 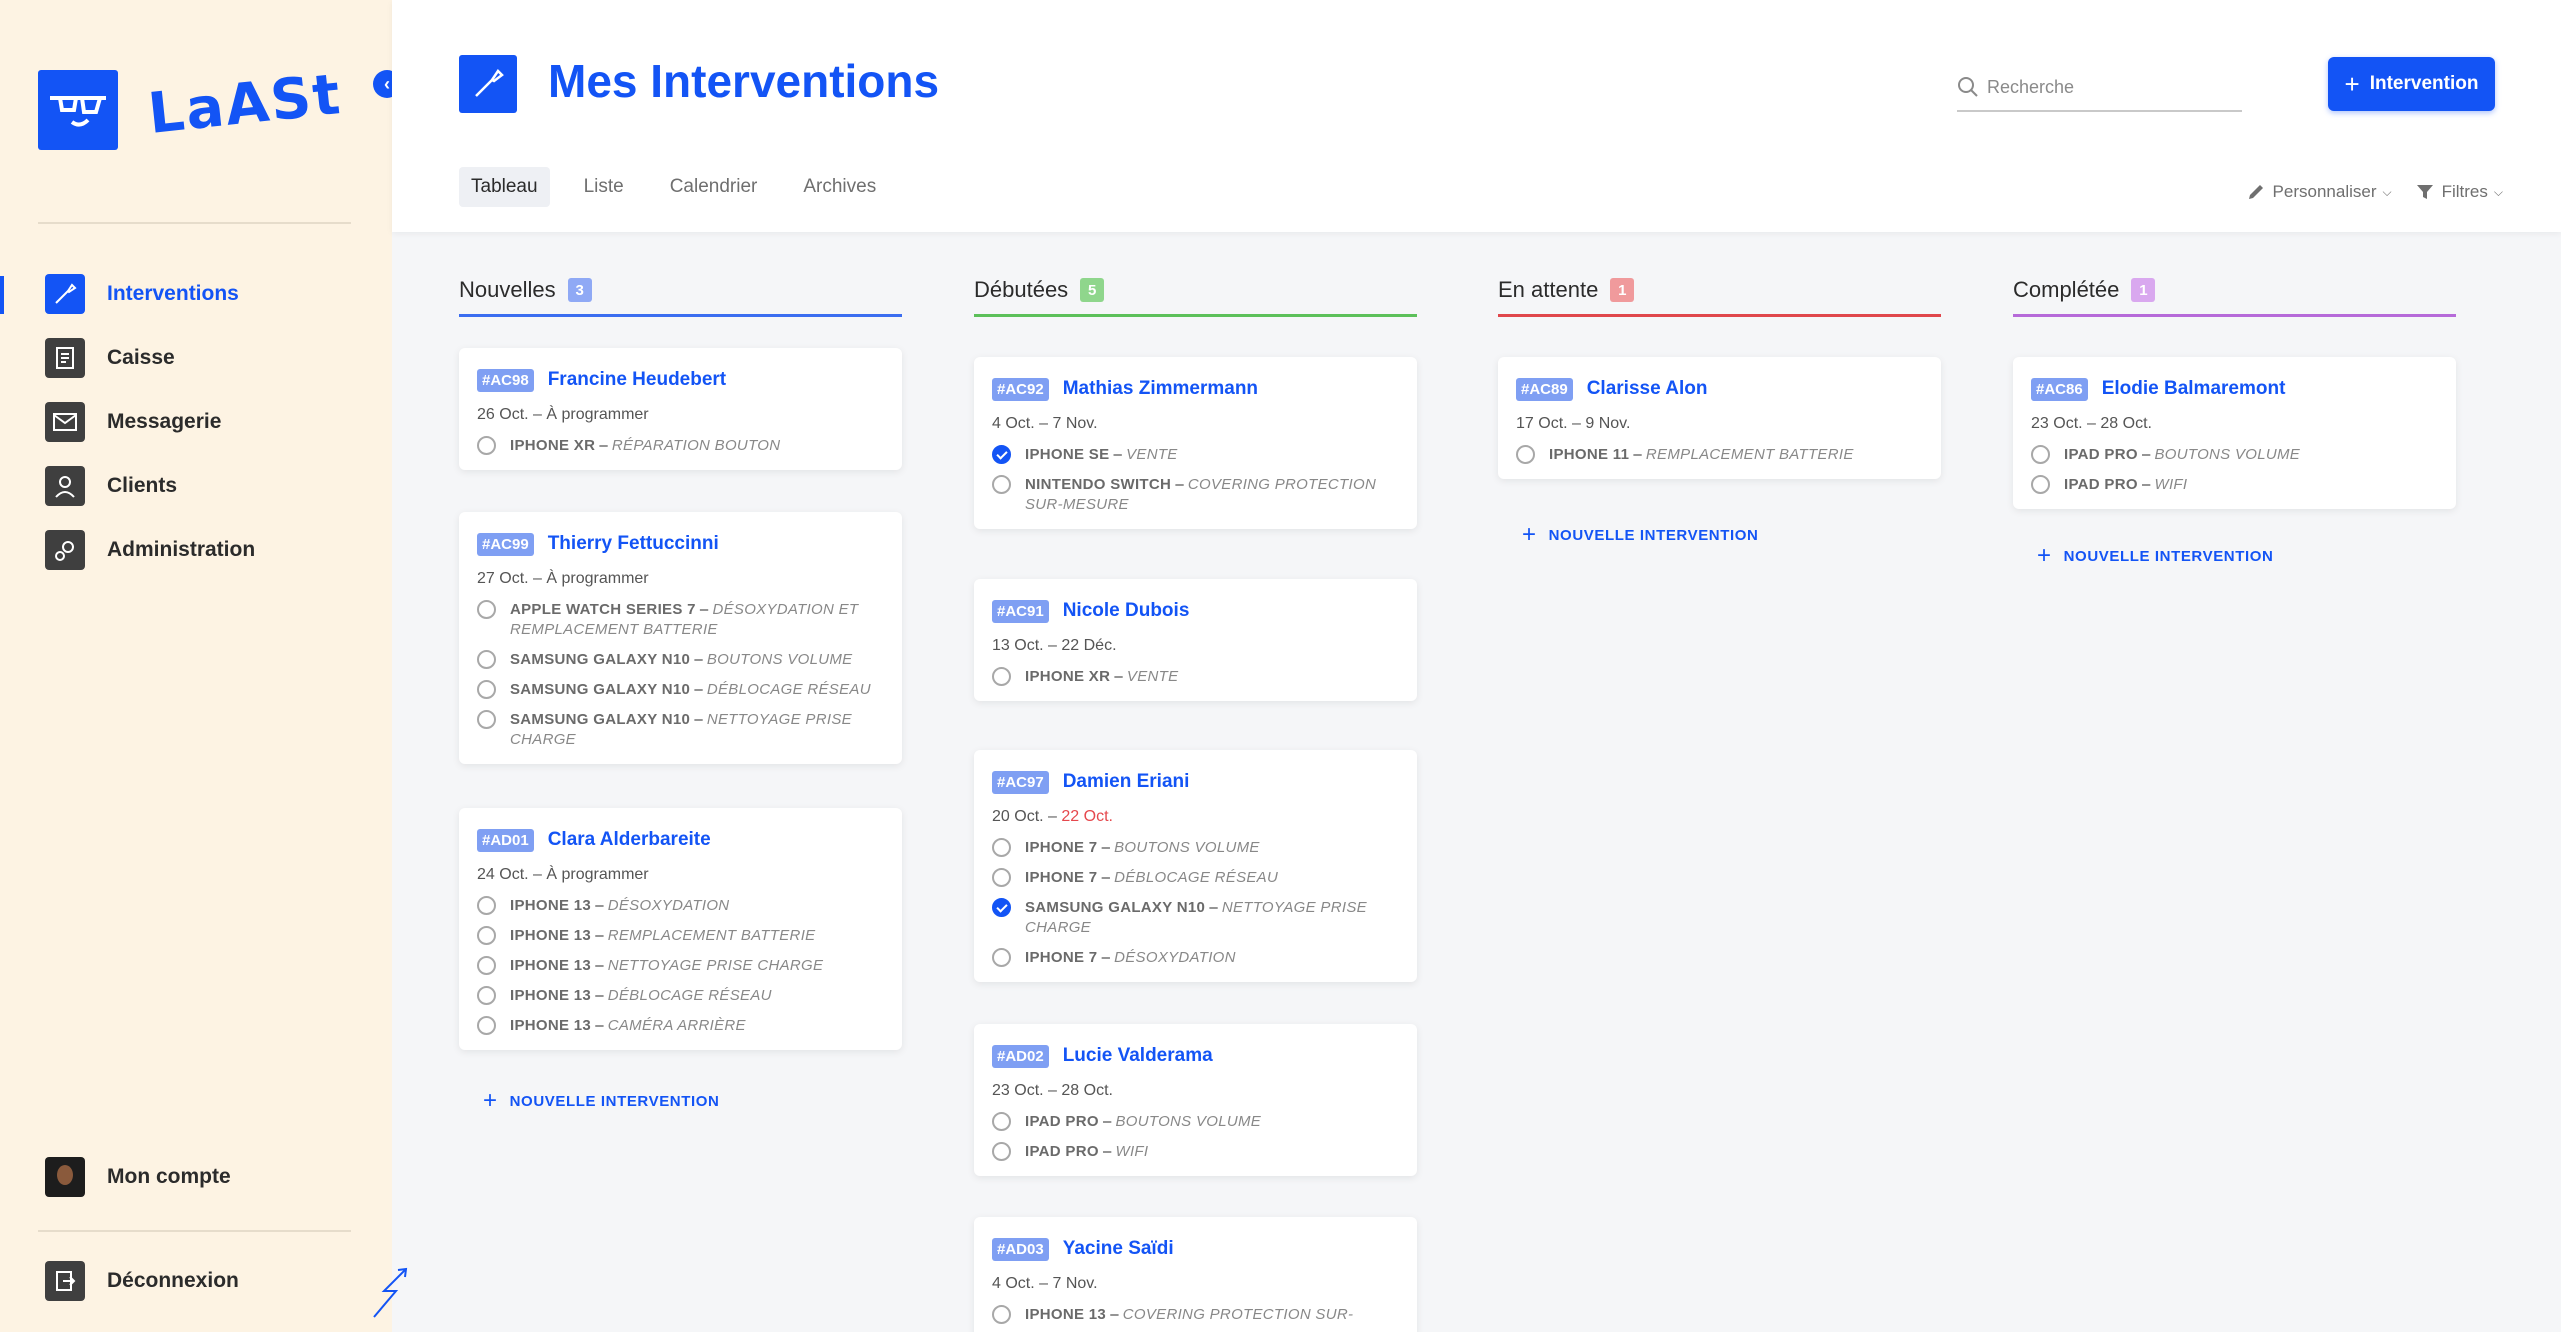 What do you see at coordinates (641, 996) in the screenshot?
I see `task-label: iPhone 13 – Déblocage réseau` at bounding box center [641, 996].